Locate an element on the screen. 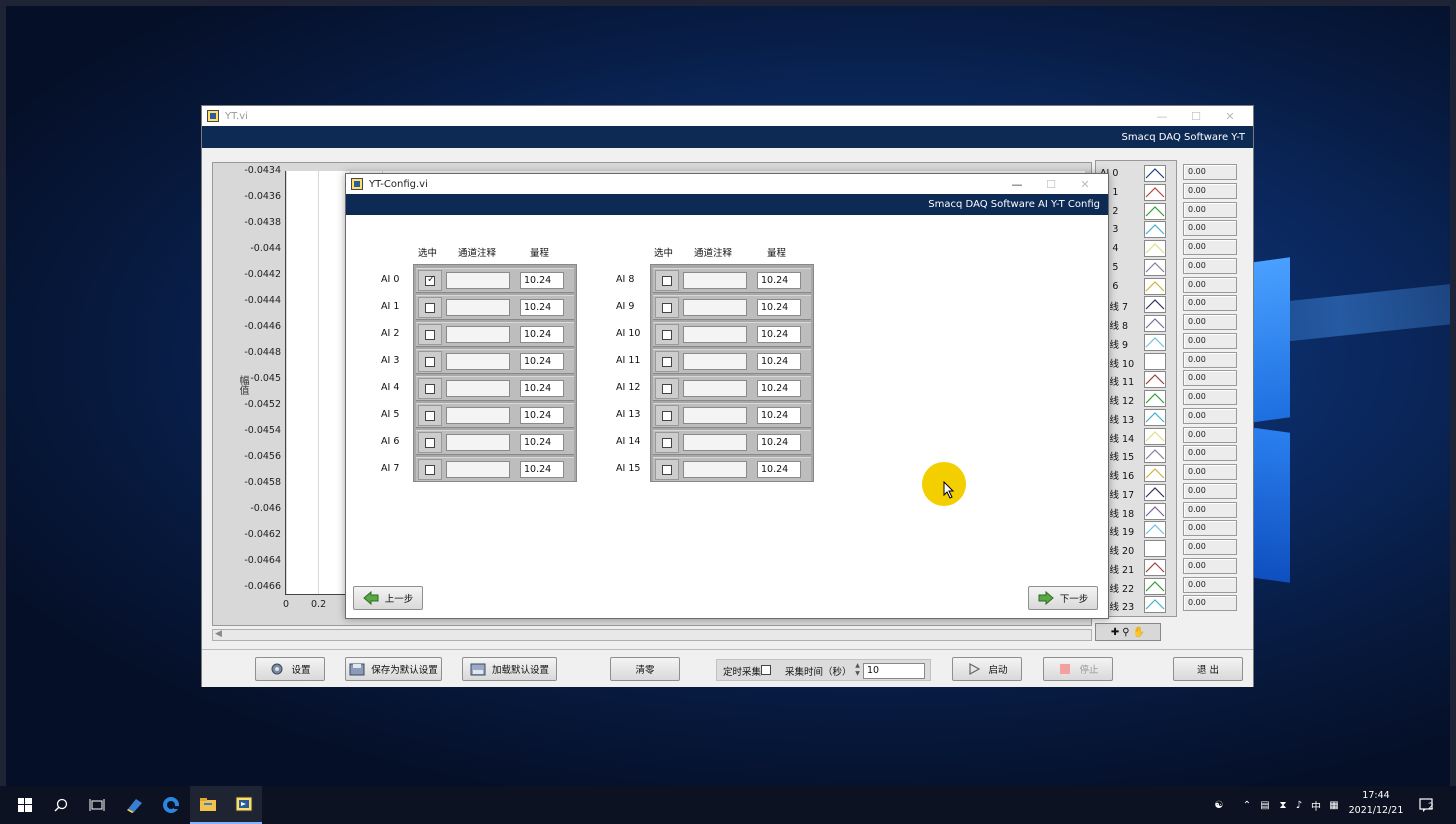  clear-button: 清零 is located at coordinates (645, 669).